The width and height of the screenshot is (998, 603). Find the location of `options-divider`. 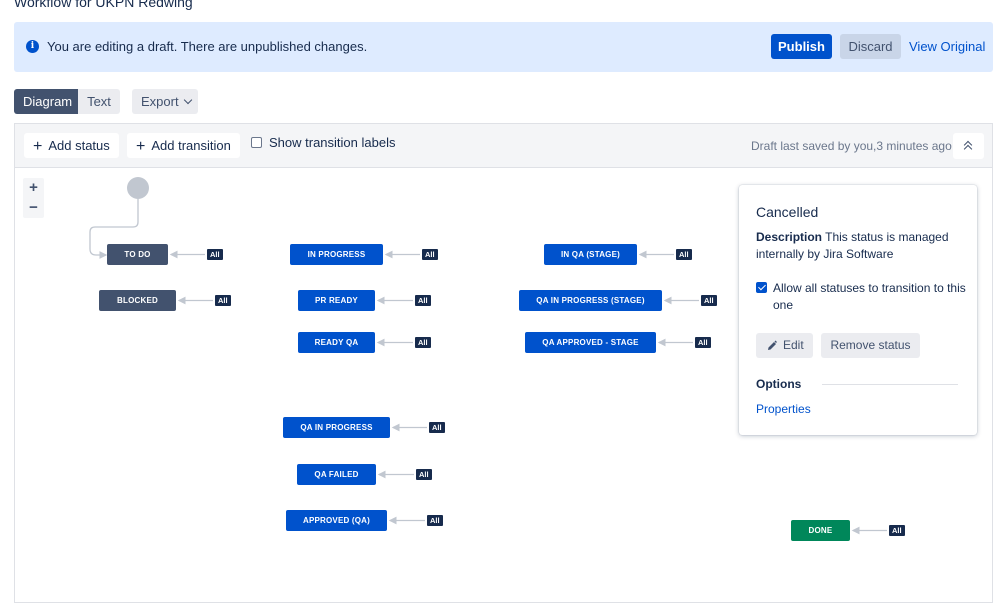

options-divider is located at coordinates (890, 384).